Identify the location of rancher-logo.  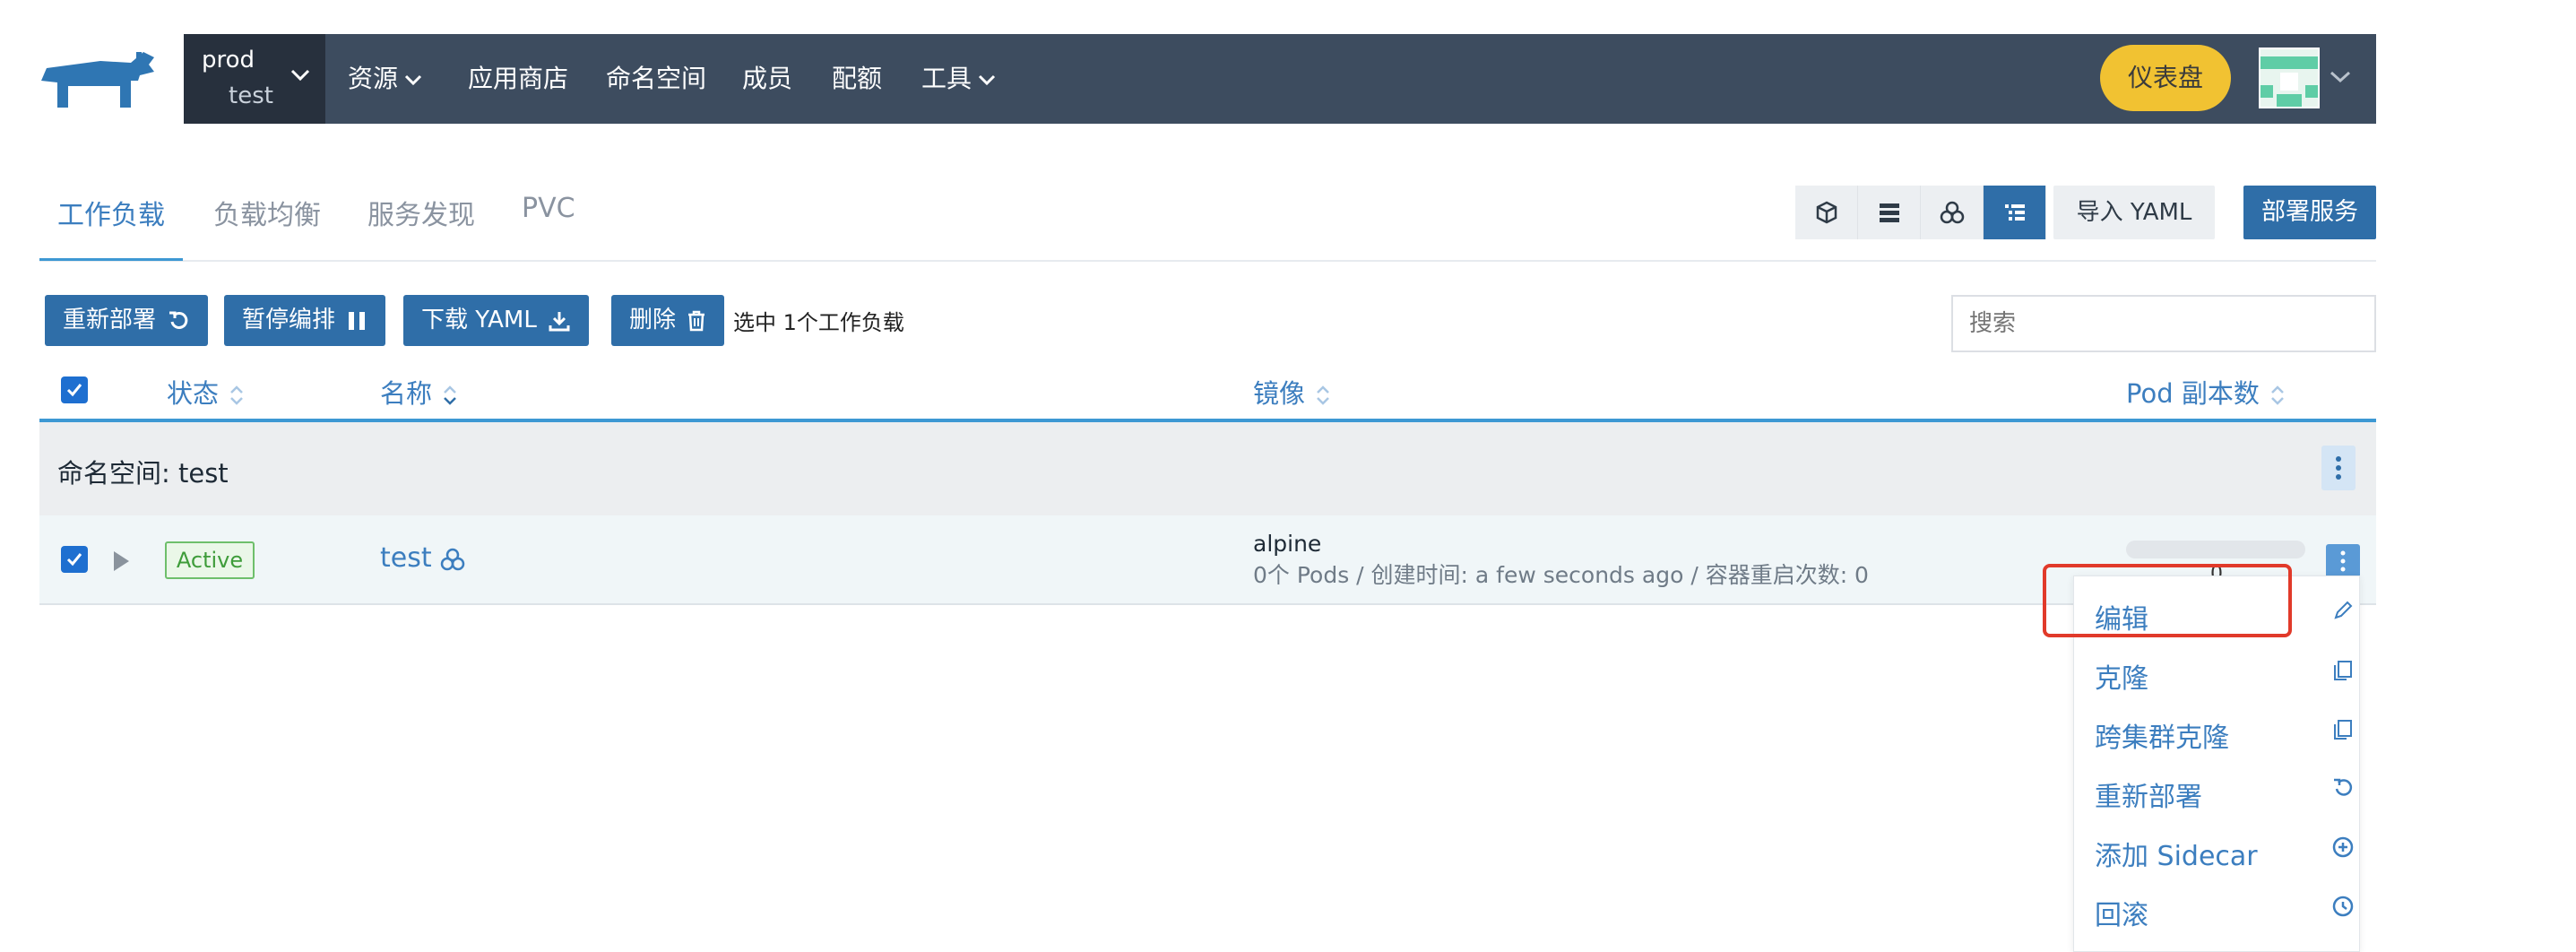
(100, 79).